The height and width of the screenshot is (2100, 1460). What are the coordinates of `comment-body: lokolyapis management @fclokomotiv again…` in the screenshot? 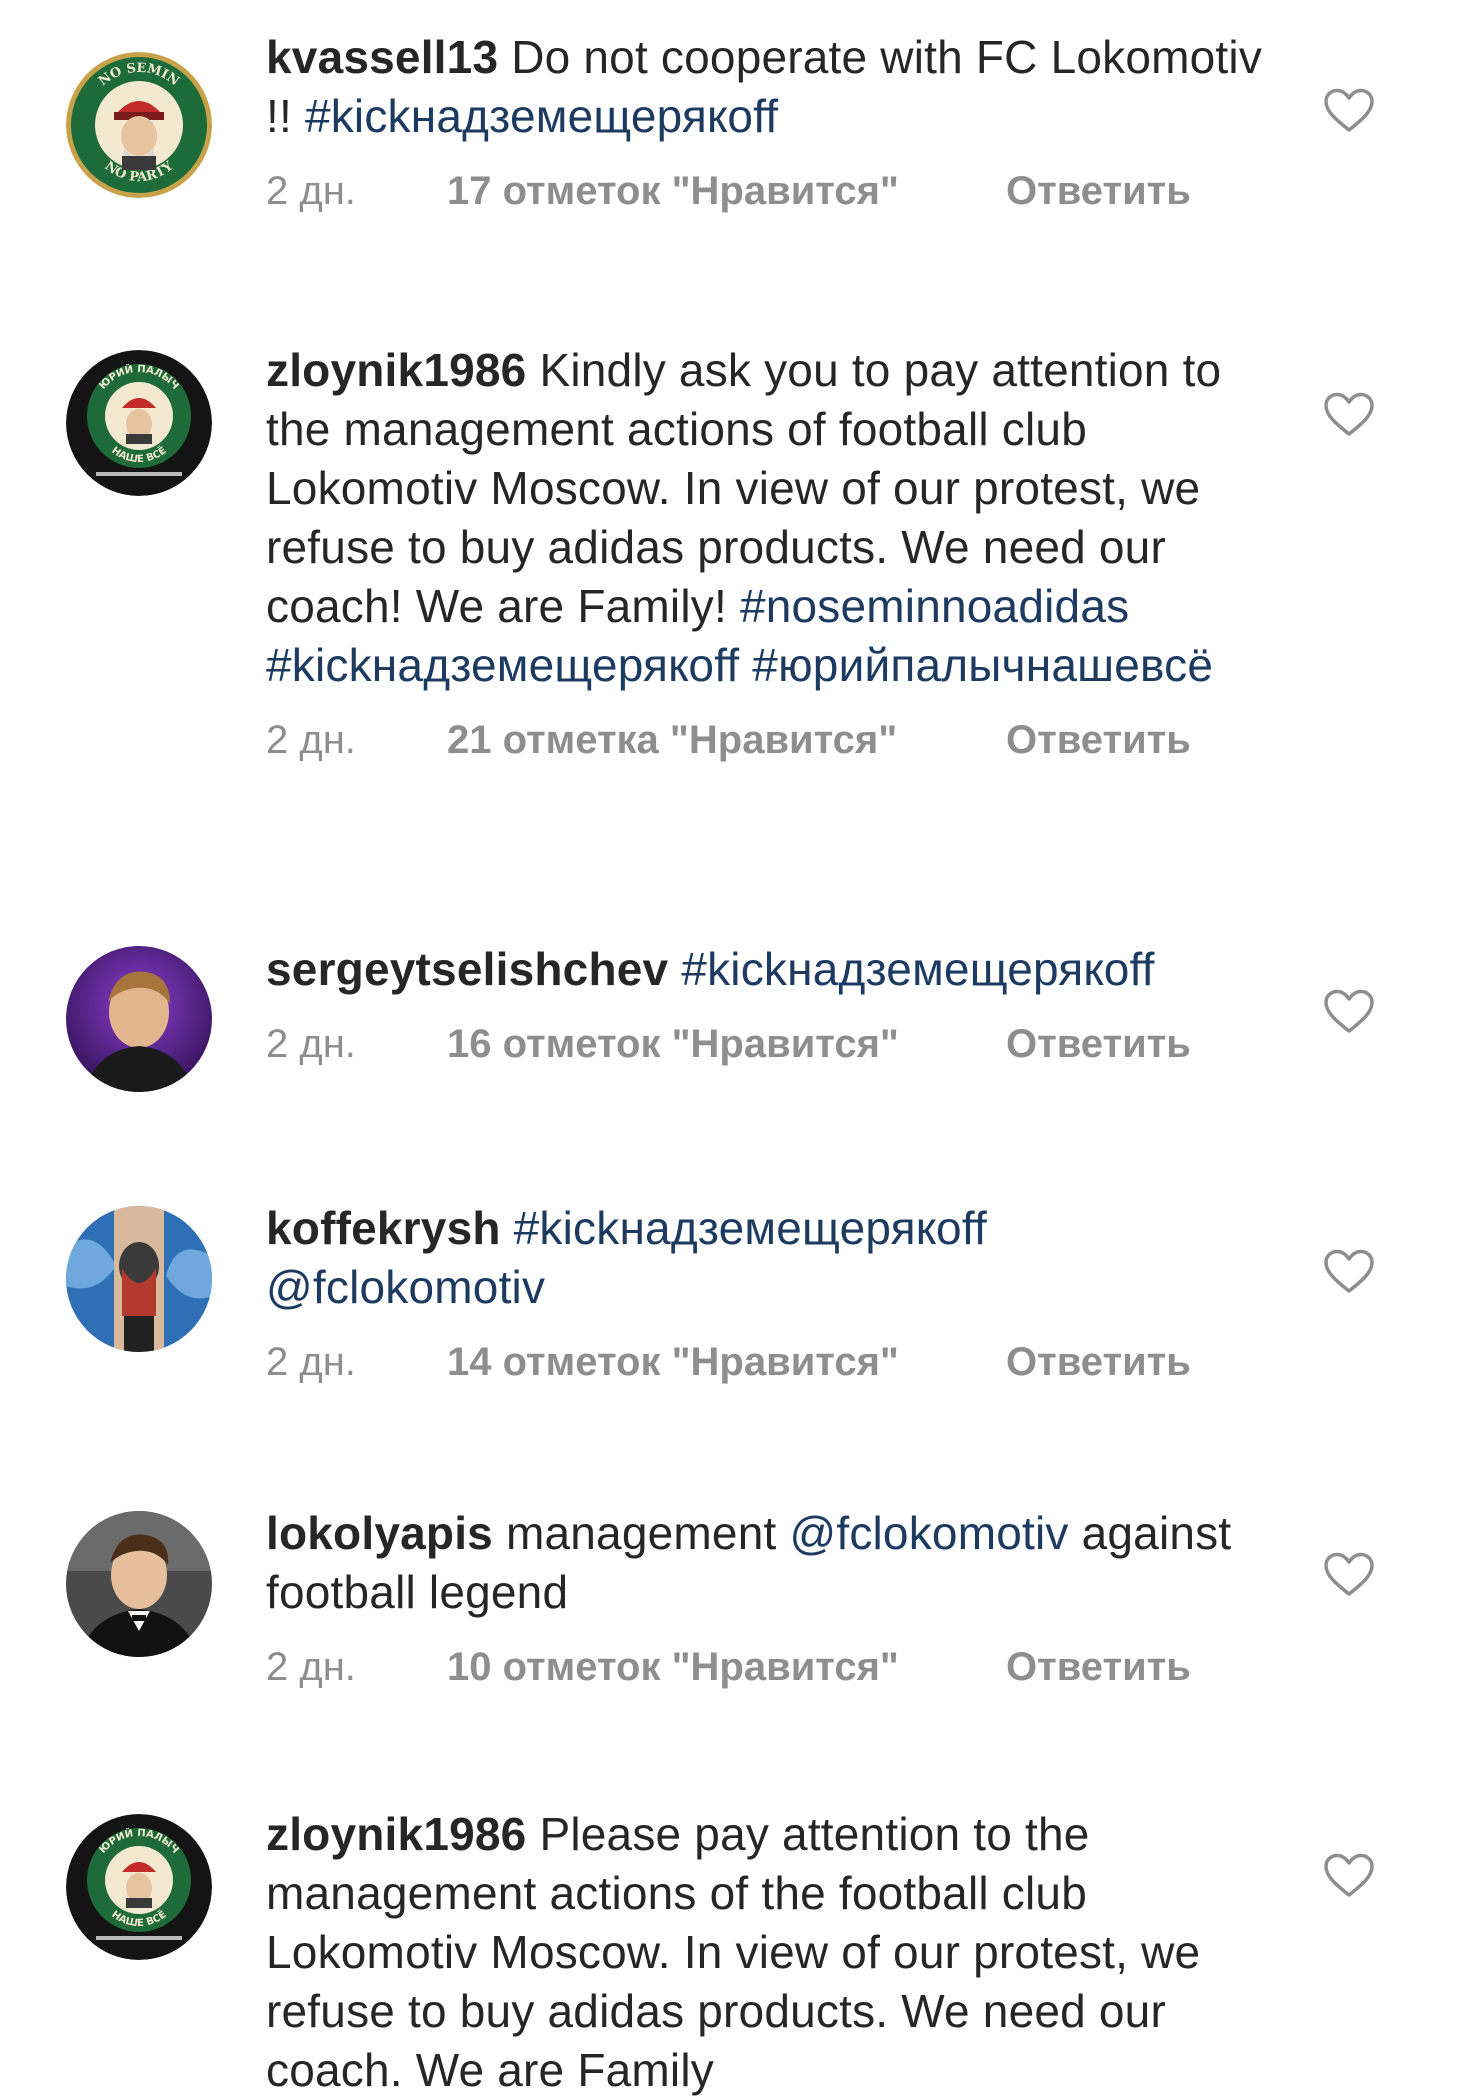 It's located at (771, 1598).